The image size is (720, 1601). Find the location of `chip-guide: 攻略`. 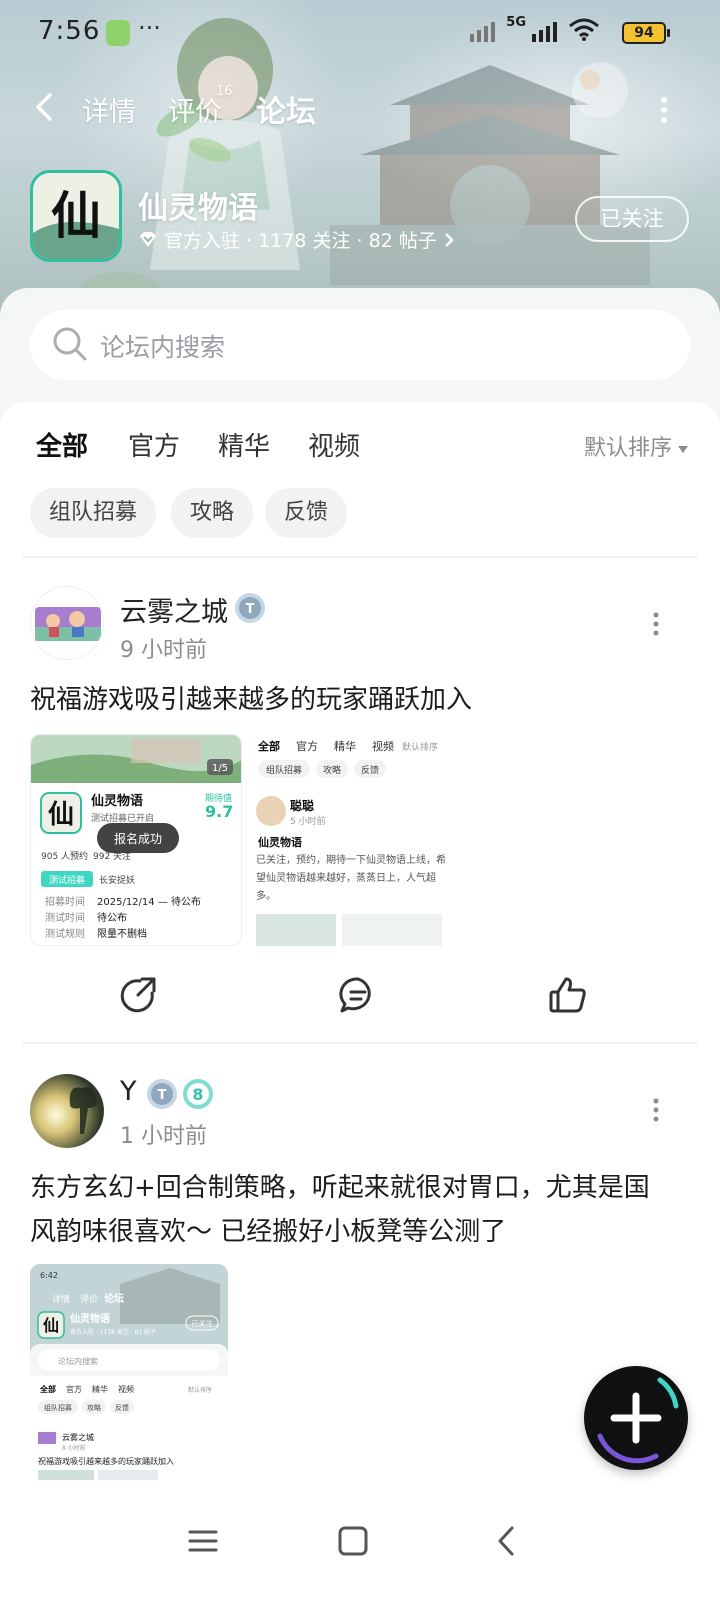

chip-guide: 攻略 is located at coordinates (212, 513).